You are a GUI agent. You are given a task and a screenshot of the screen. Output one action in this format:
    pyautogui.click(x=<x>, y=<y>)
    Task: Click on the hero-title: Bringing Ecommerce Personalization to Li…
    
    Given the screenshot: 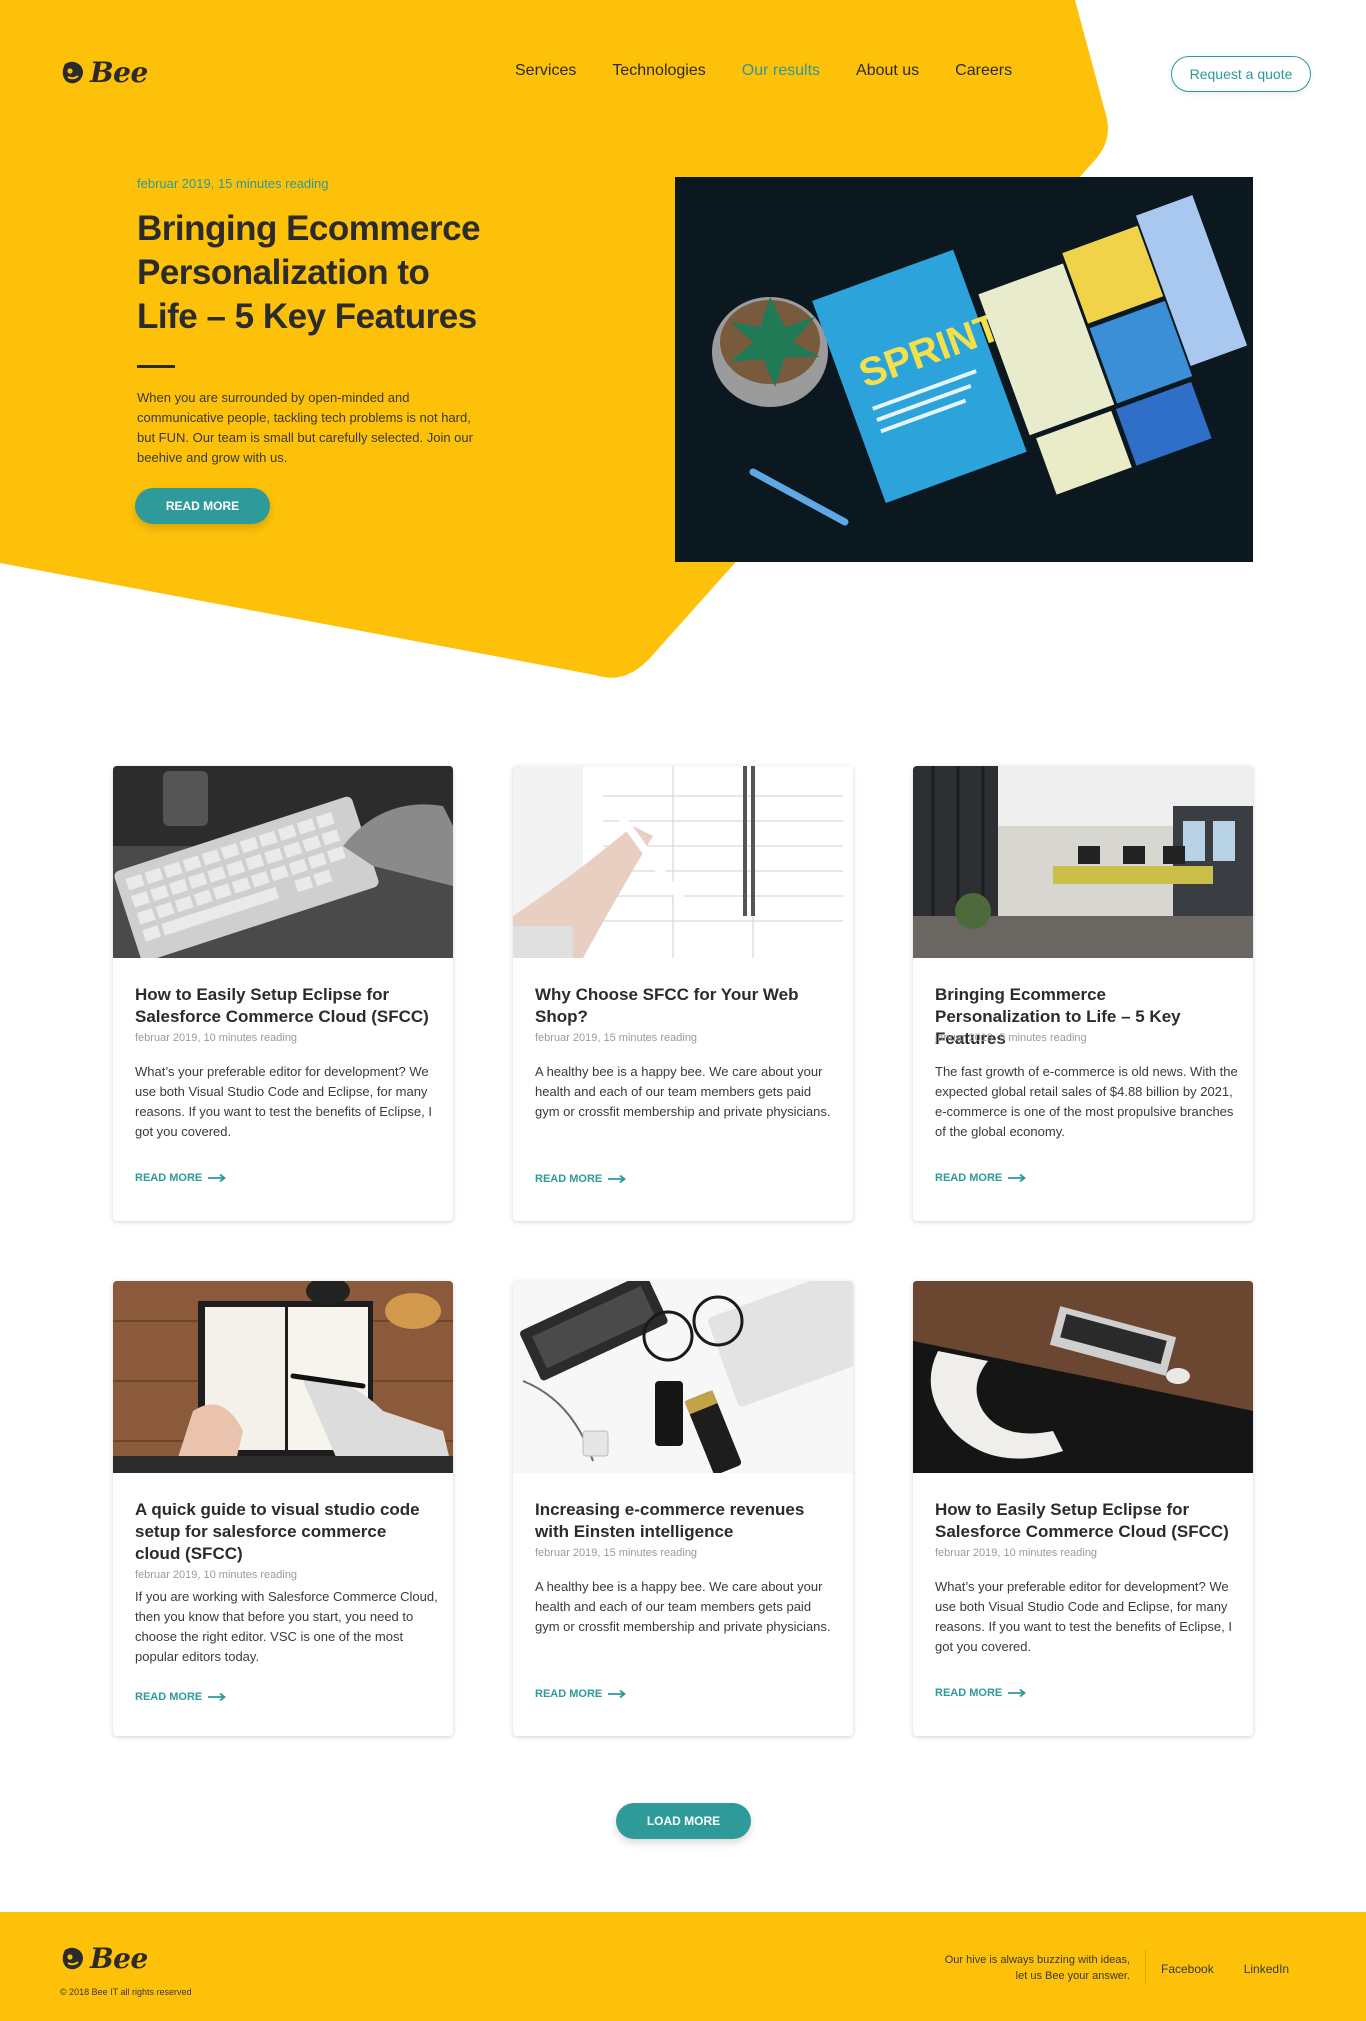 What is the action you would take?
    pyautogui.click(x=309, y=272)
    